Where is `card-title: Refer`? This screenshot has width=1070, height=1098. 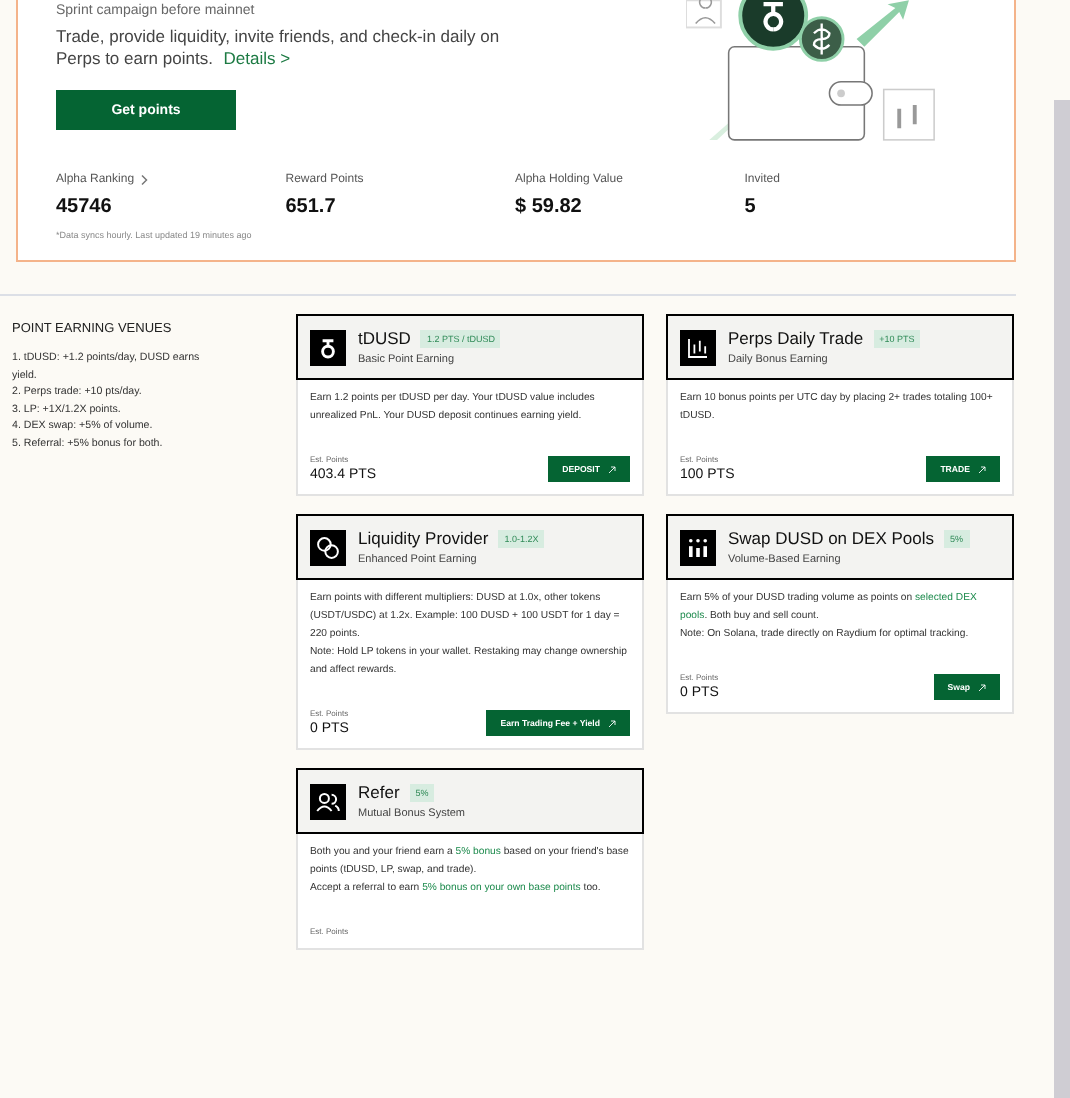
card-title: Refer is located at coordinates (379, 792).